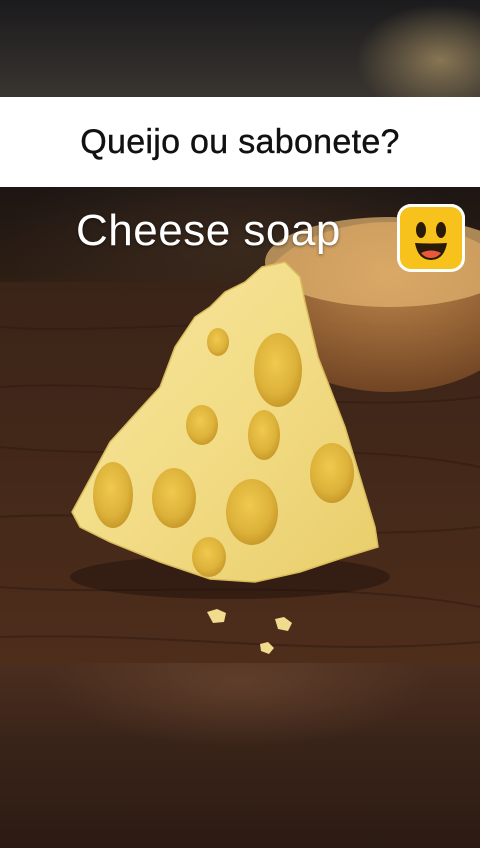 This screenshot has height=848, width=480. I want to click on caption-banner: Queijo ou sabonete?, so click(240, 142).